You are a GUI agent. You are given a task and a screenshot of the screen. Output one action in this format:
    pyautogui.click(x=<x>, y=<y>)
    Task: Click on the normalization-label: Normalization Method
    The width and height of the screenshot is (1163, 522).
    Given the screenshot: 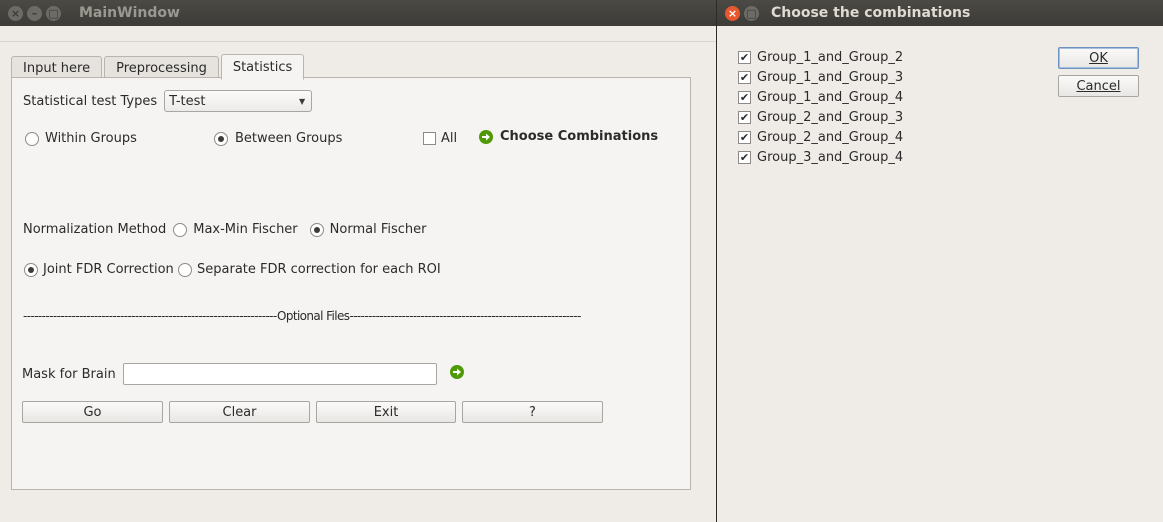 What is the action you would take?
    pyautogui.click(x=95, y=229)
    